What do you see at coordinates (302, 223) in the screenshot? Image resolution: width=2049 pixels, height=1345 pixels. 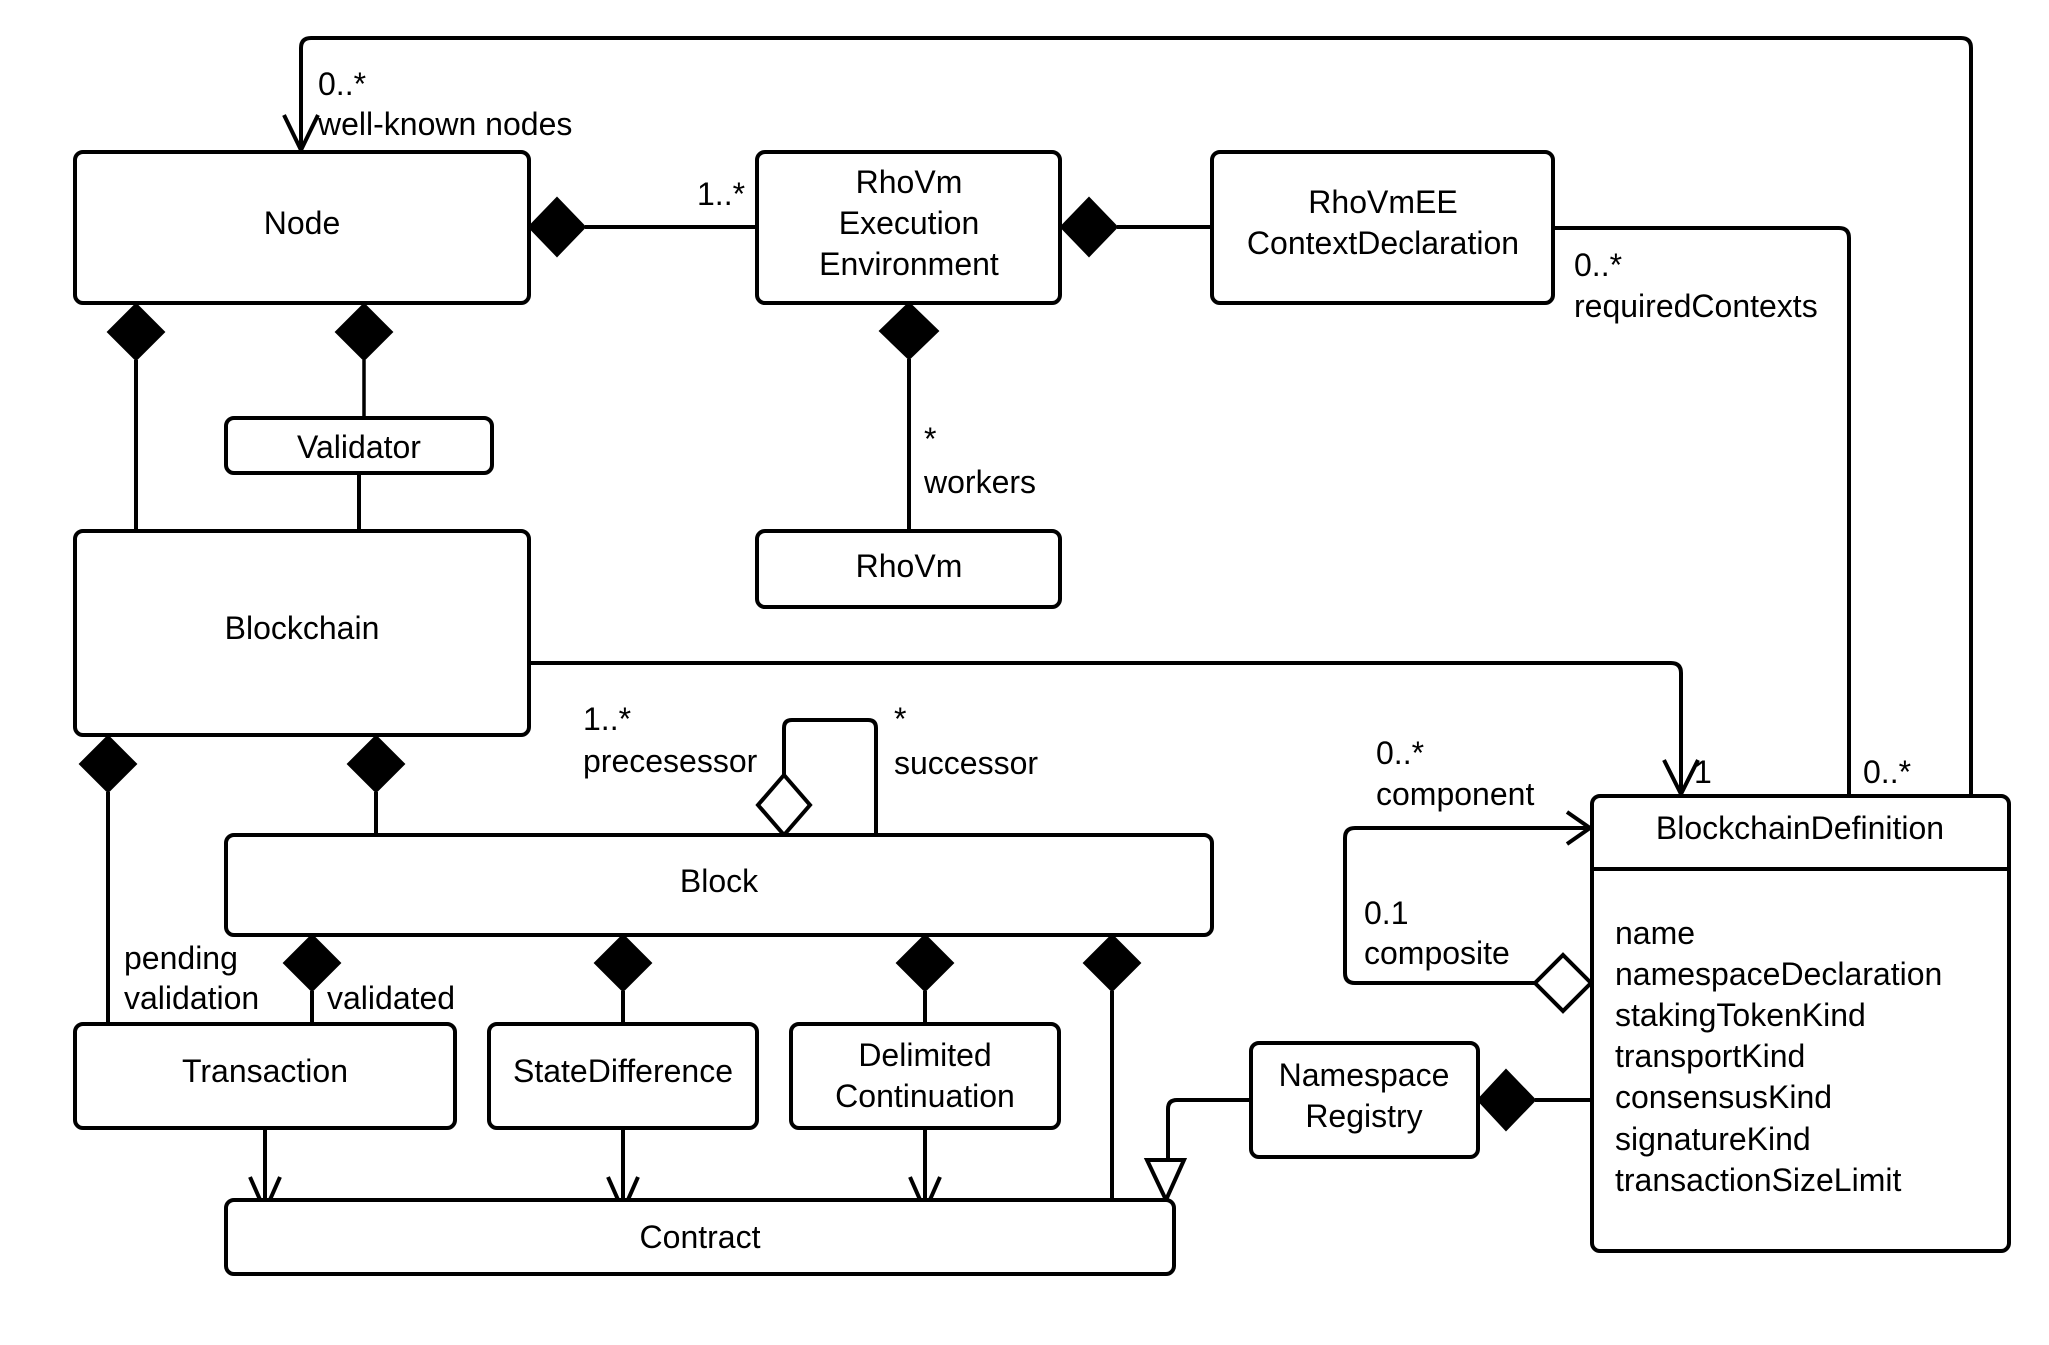 I see `class-node-label: Node` at bounding box center [302, 223].